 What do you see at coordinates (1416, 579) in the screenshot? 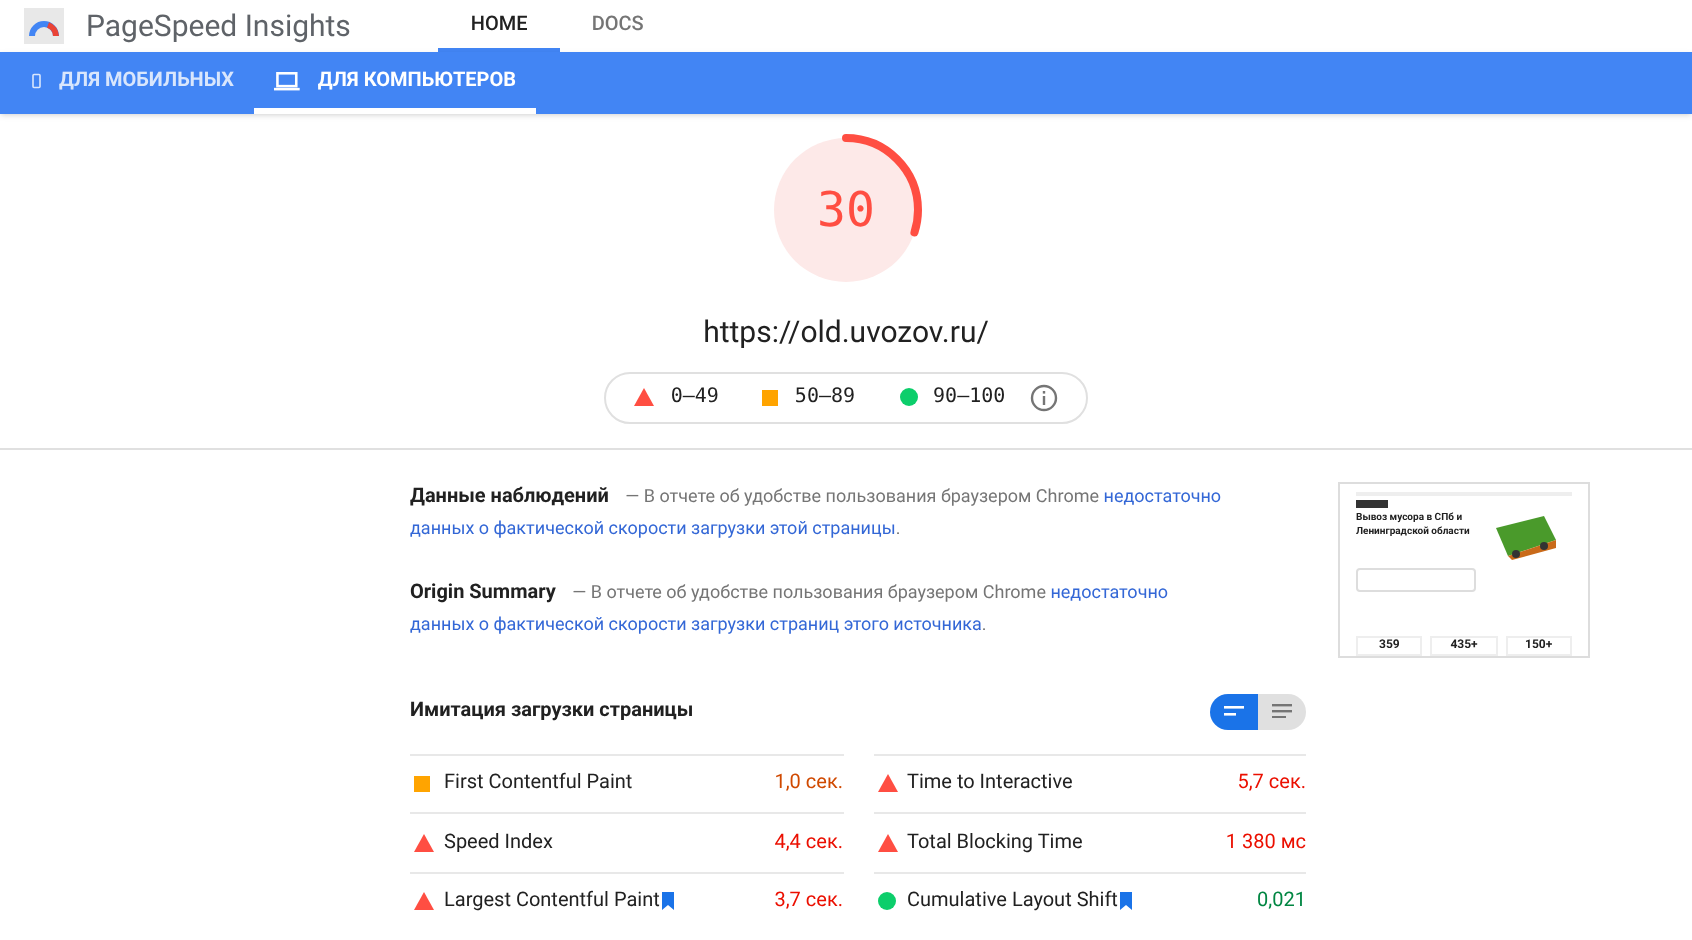
I see `screenshot-partner-card` at bounding box center [1416, 579].